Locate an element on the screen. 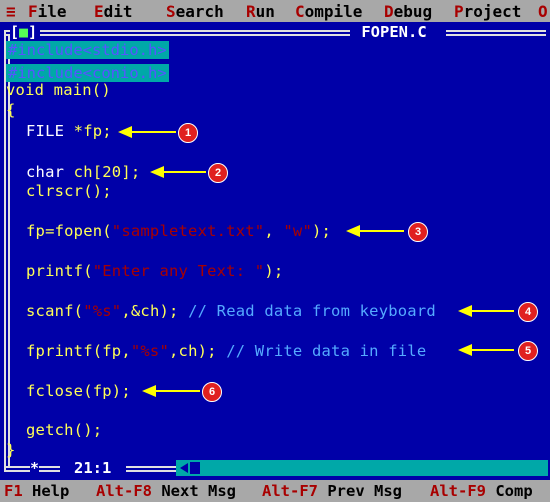 The height and width of the screenshot is (502, 550). menu-debug: Debug is located at coordinates (408, 11).